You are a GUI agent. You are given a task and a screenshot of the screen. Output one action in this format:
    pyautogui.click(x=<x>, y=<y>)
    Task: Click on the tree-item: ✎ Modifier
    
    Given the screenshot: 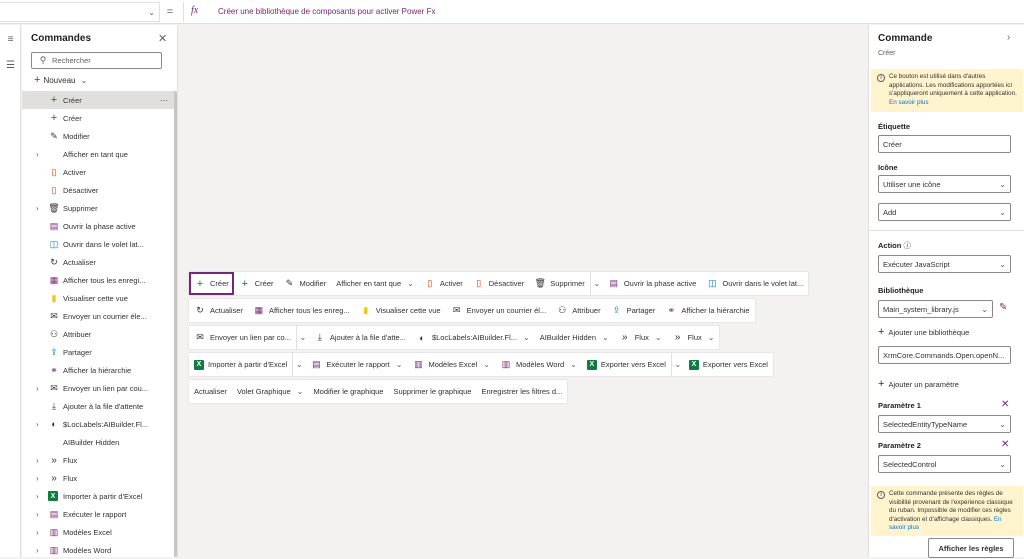 What is the action you would take?
    pyautogui.click(x=98, y=136)
    